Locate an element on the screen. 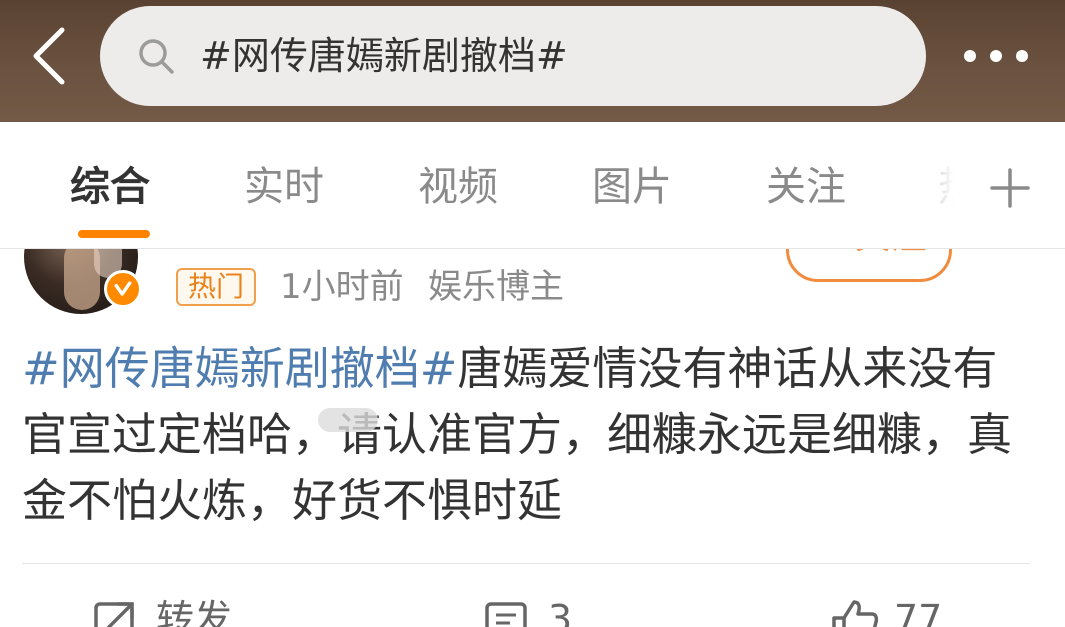 The image size is (1065, 627). tab-comprehensive: 综合 is located at coordinates (110, 187).